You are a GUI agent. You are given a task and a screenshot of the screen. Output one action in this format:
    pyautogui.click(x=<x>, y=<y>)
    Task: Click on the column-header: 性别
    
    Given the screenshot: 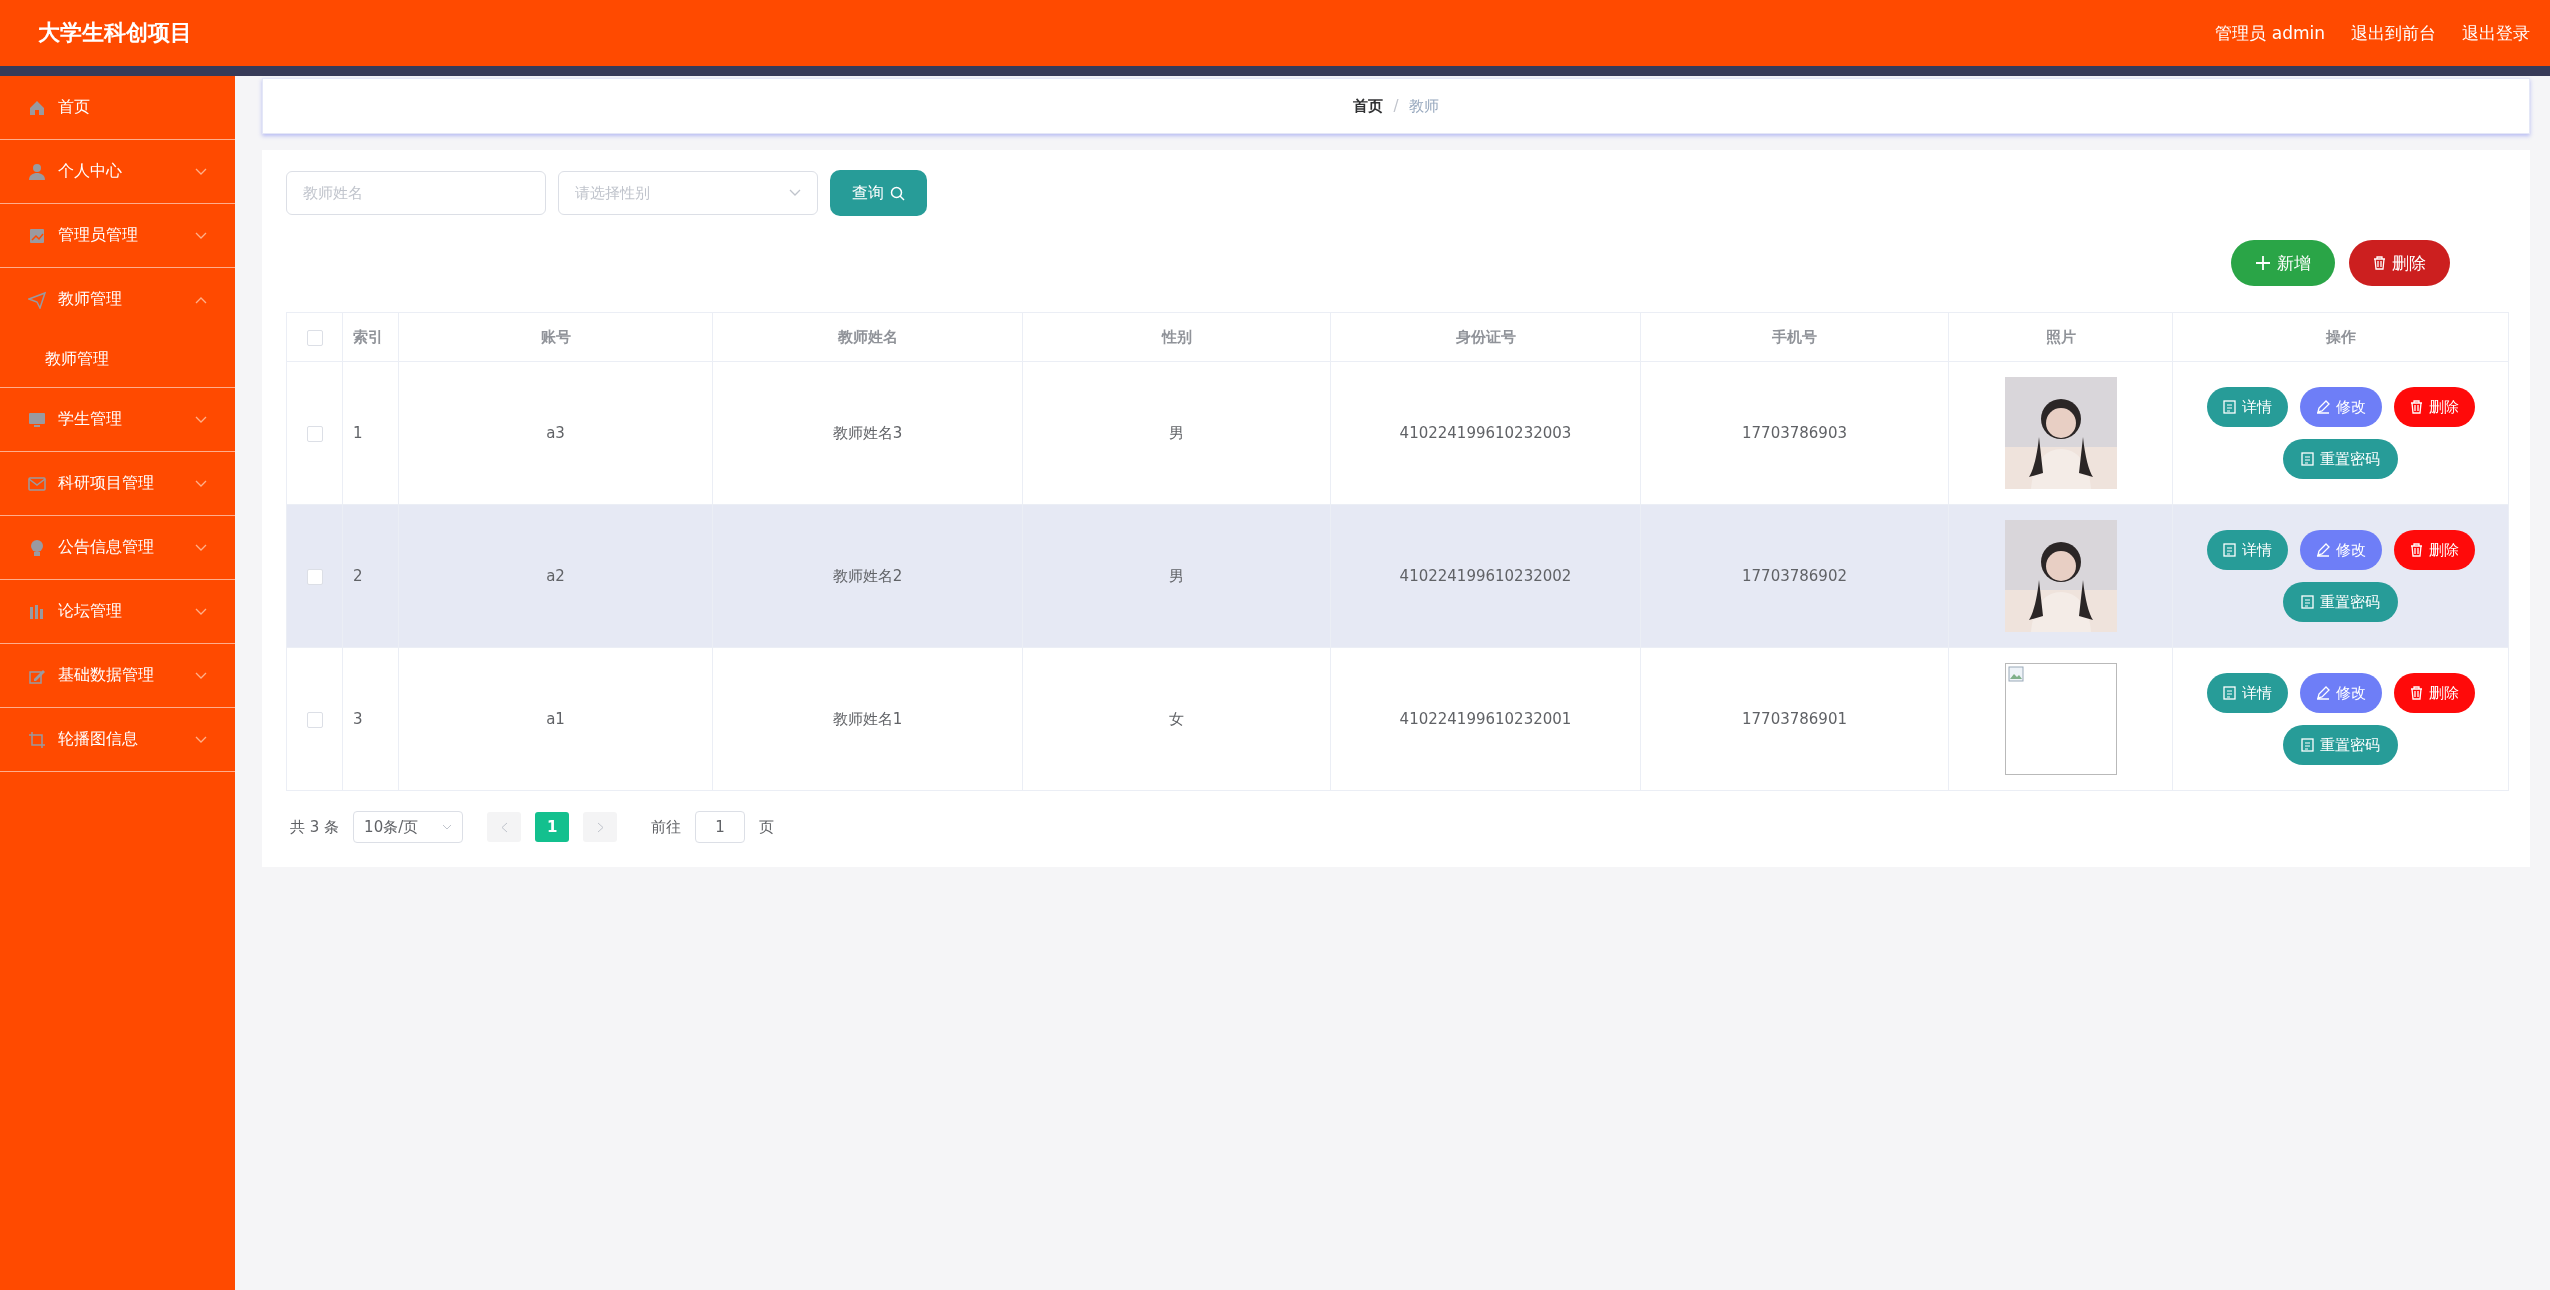 What is the action you would take?
    pyautogui.click(x=1176, y=337)
    